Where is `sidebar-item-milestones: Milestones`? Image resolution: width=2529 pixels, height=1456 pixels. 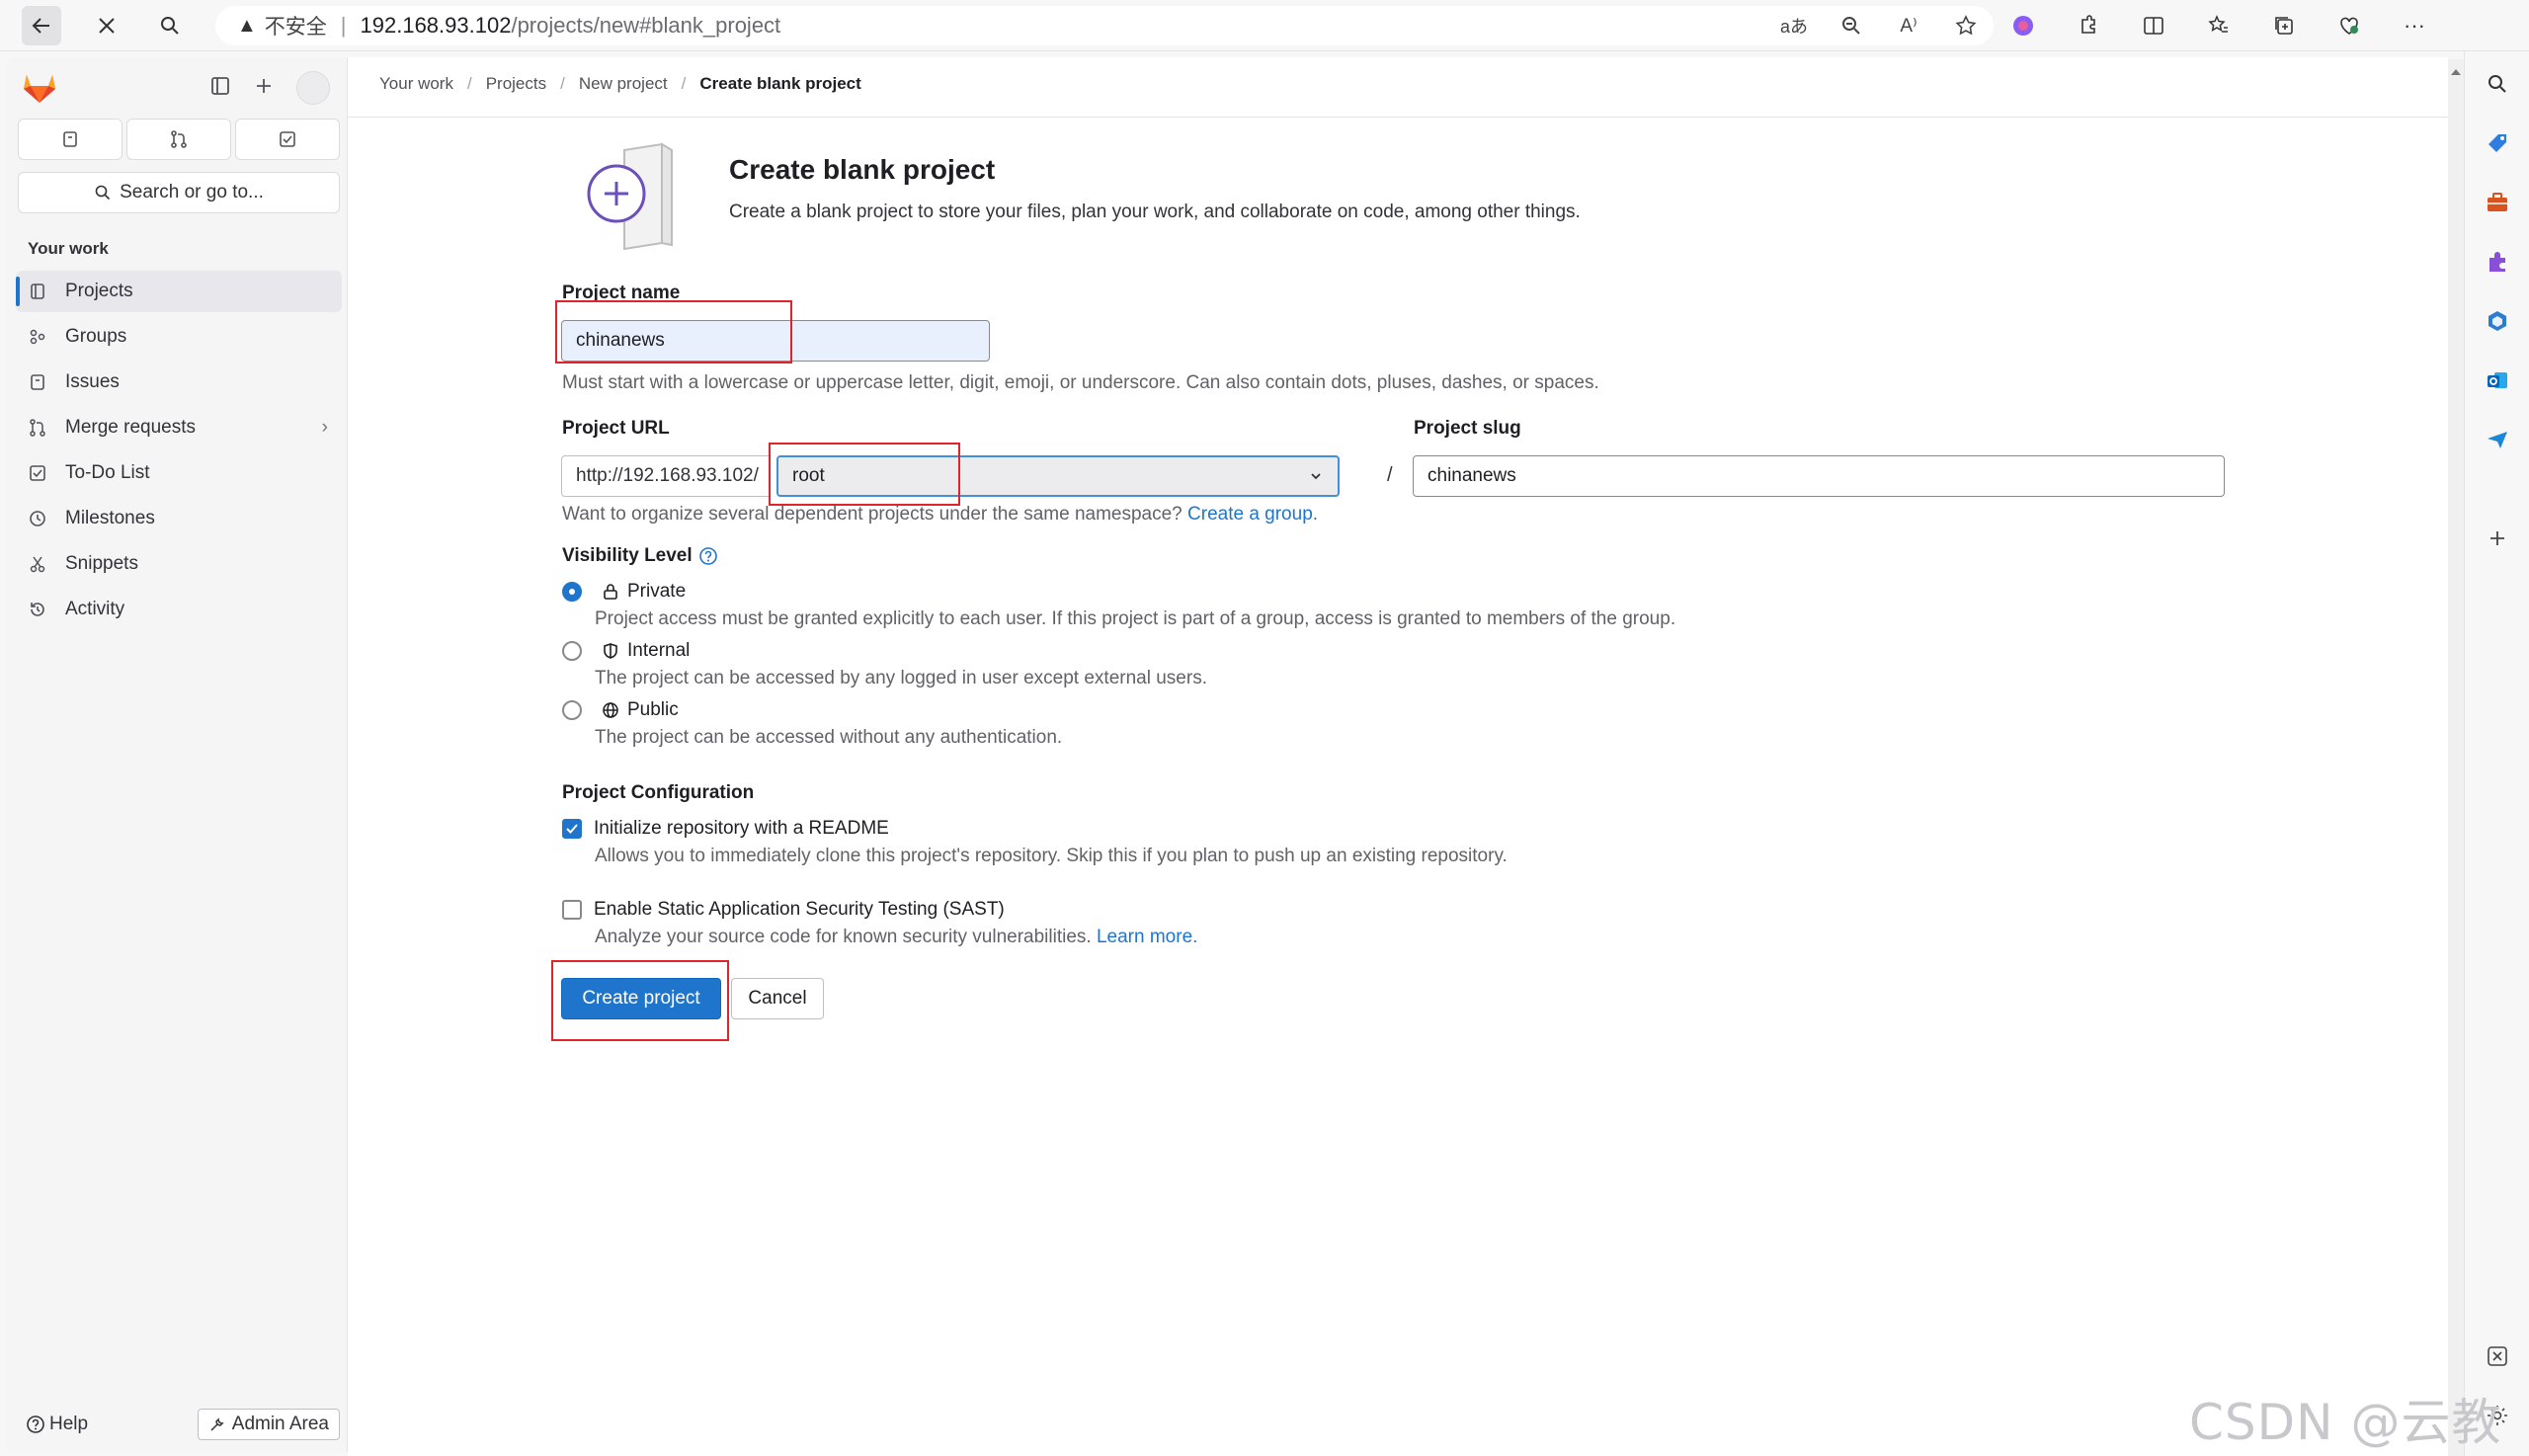 sidebar-item-milestones: Milestones is located at coordinates (179, 518).